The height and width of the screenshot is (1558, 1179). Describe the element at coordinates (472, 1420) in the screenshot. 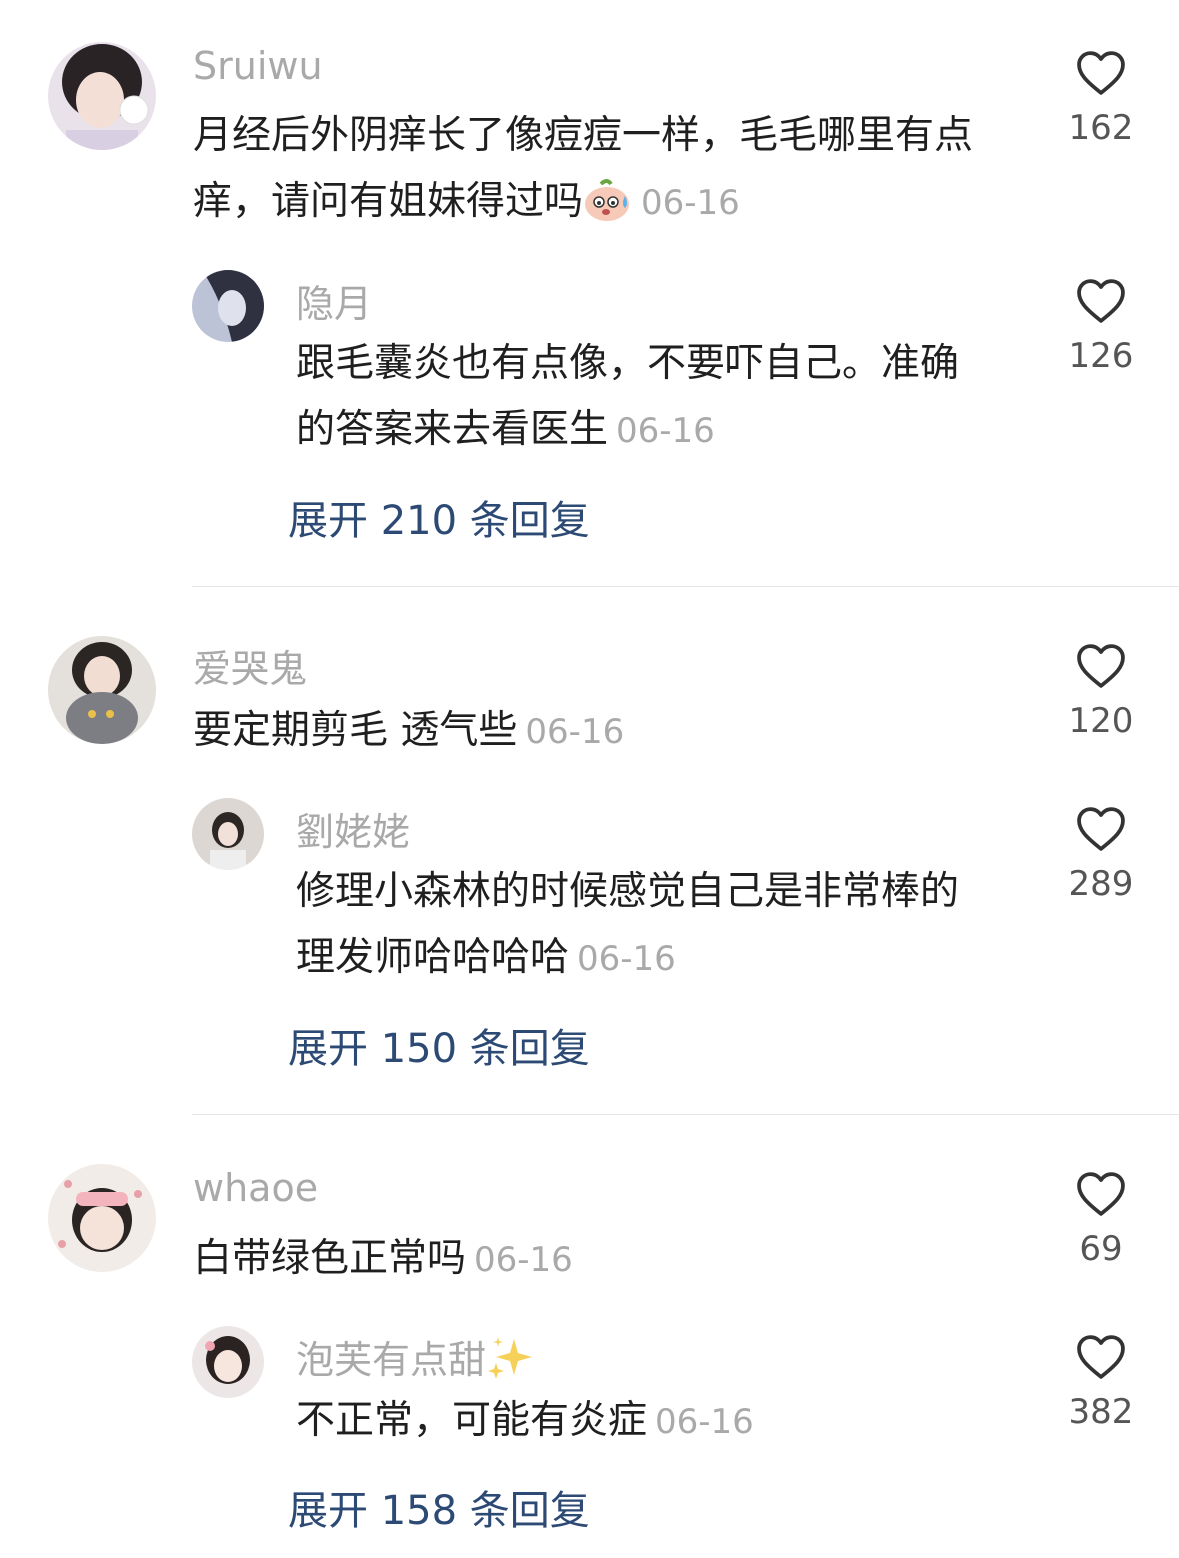

I see `reply-body: 不正常，可能有炎症` at that location.